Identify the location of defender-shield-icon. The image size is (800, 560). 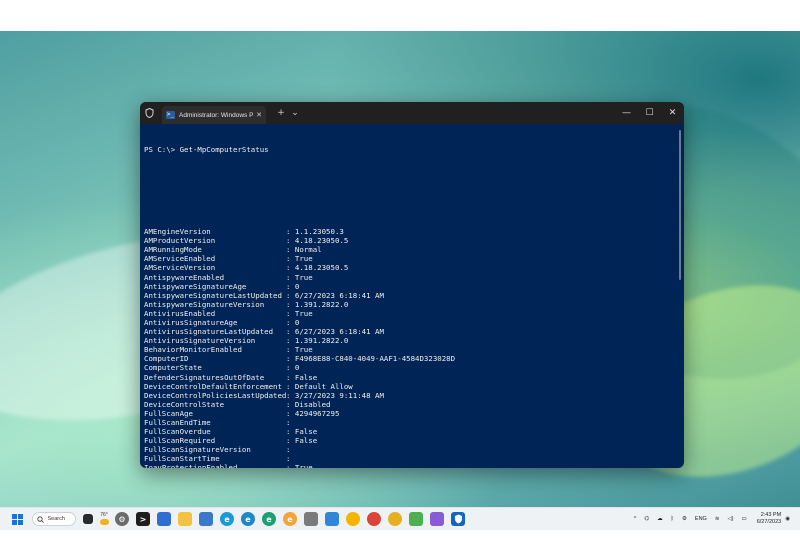
(458, 519).